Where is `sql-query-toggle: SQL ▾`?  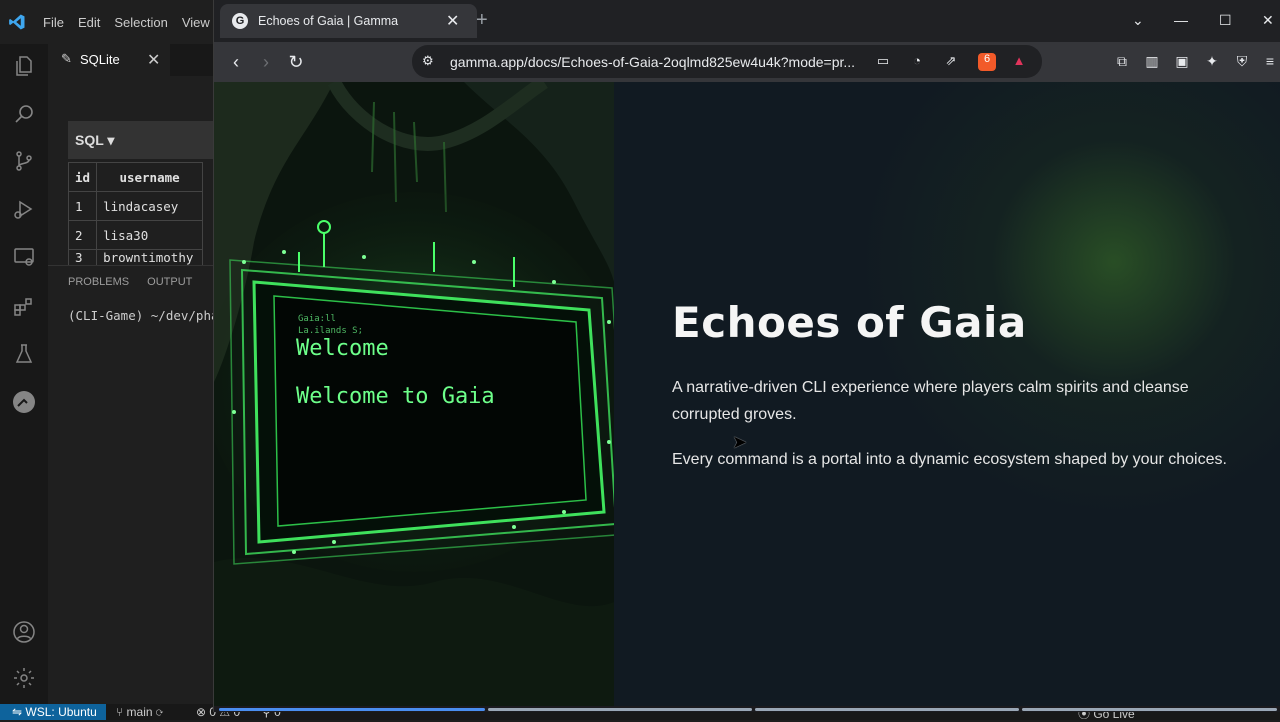
sql-query-toggle: SQL ▾ is located at coordinates (143, 140).